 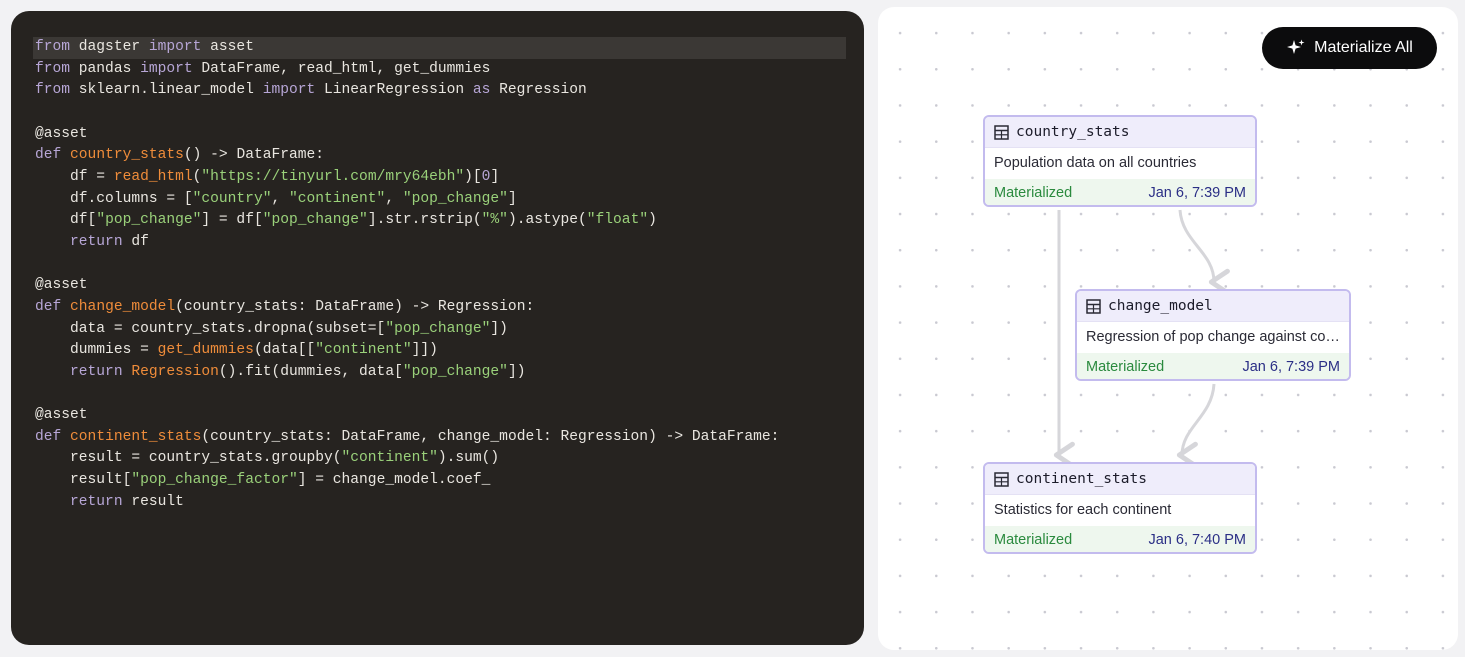 I want to click on code-token: result = country_stats.groupby(, so click(x=188, y=458).